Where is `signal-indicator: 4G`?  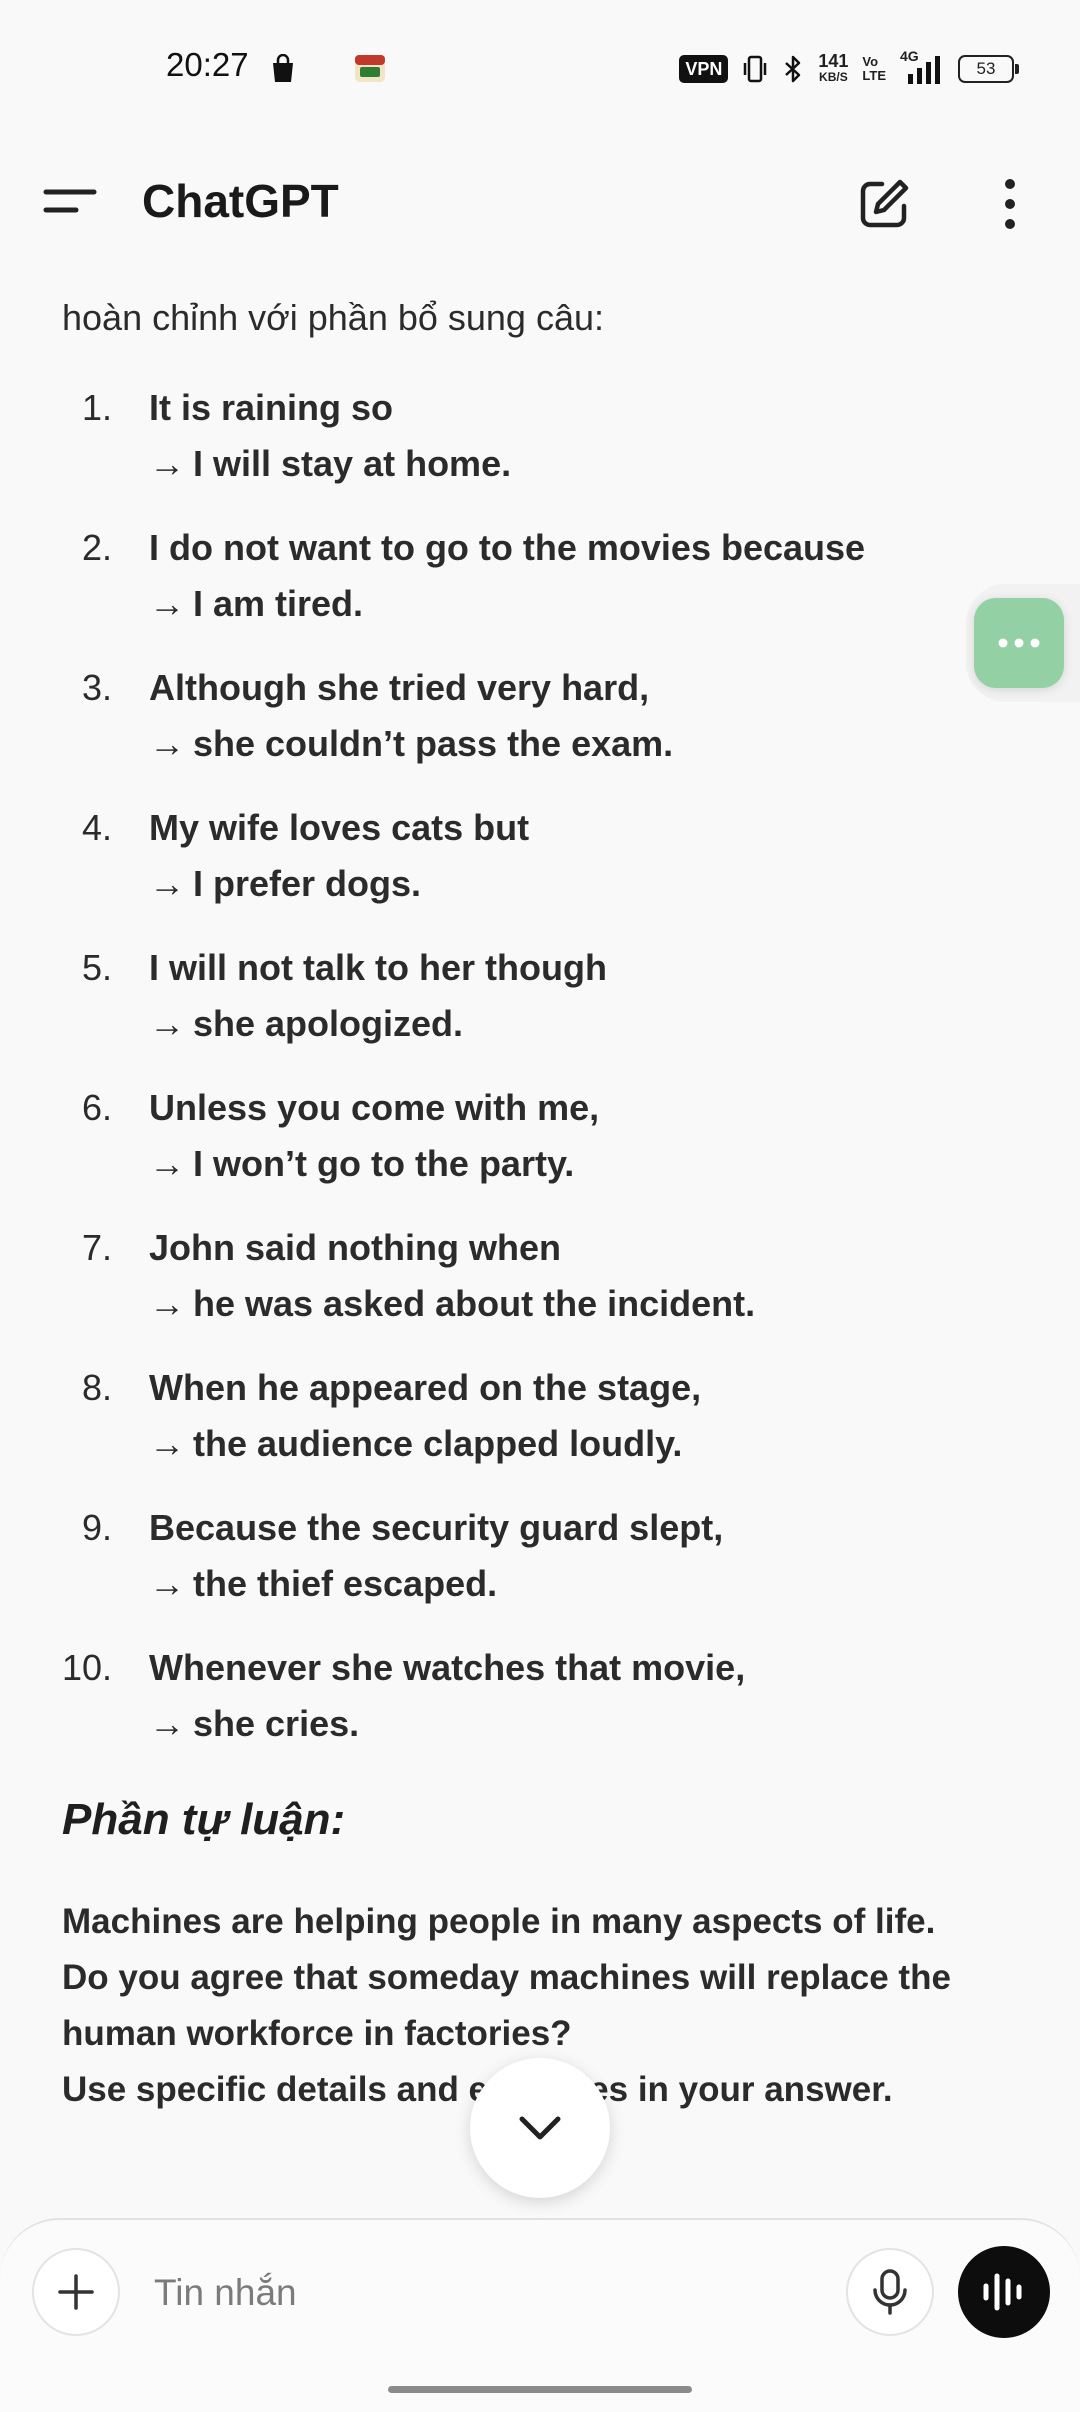
signal-indicator: 4G is located at coordinates (922, 67).